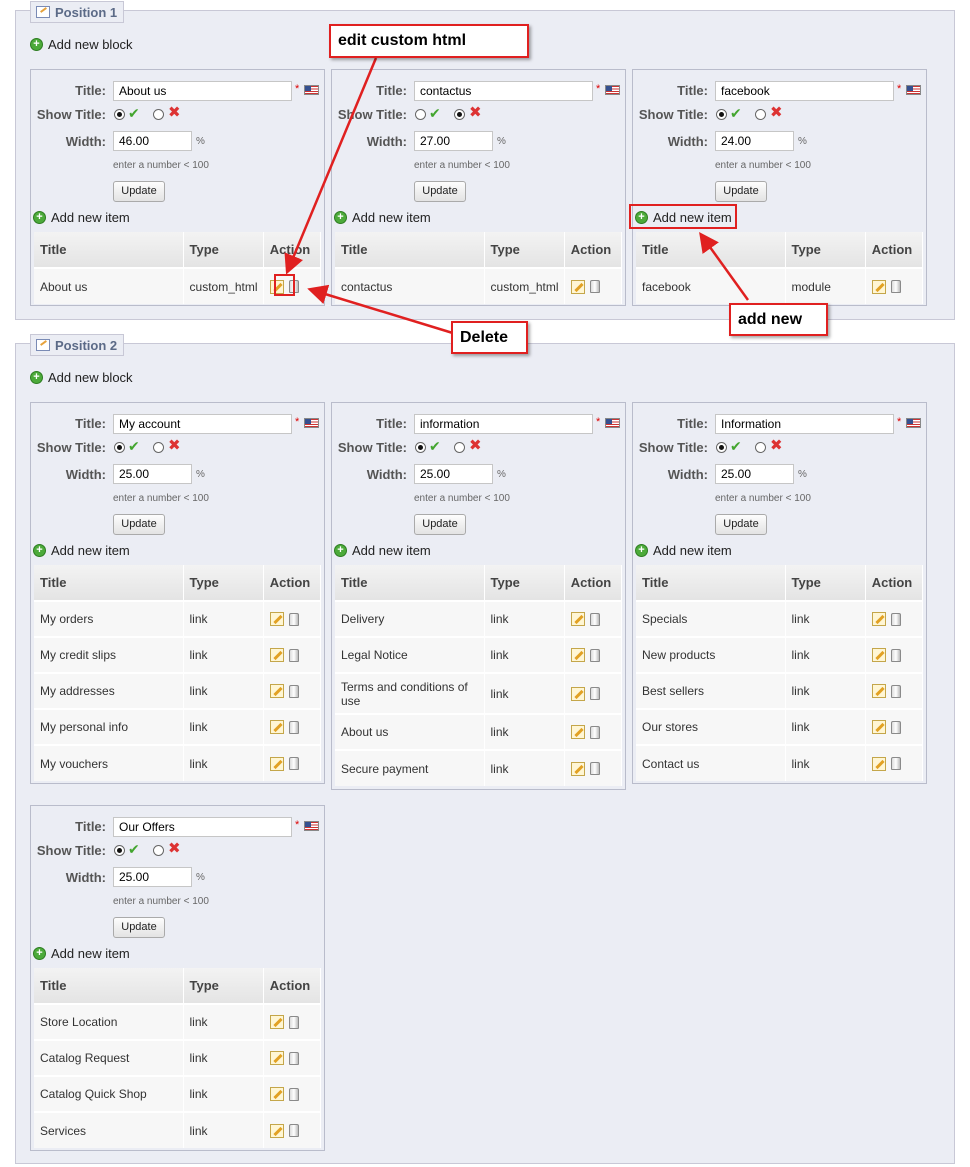  What do you see at coordinates (297, 89) in the screenshot?
I see `required-marker: *` at bounding box center [297, 89].